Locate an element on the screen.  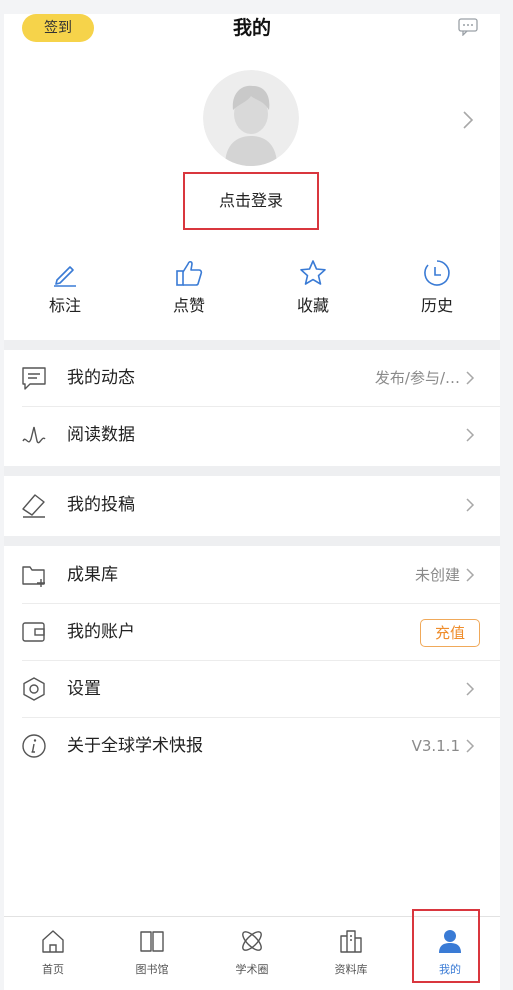
menu-item-reading-data: 阅读数据 is located at coordinates (252, 435).